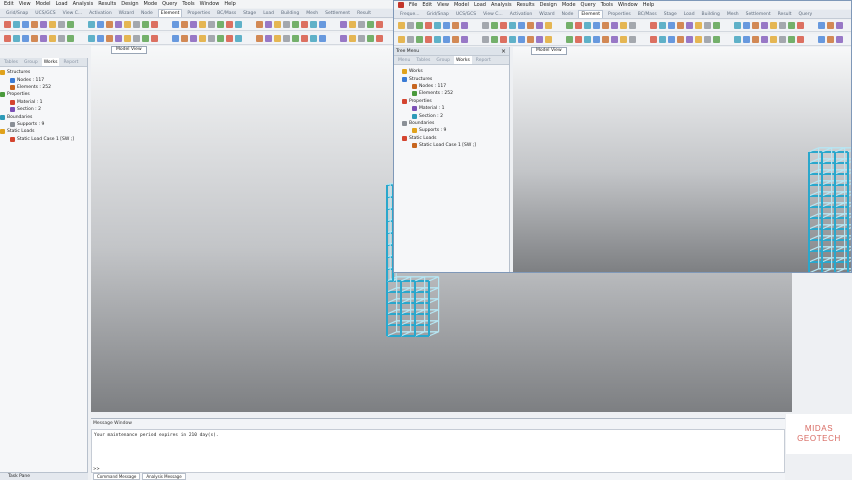  Describe the element at coordinates (37, 124) in the screenshot. I see `tree-item: Supports : 9` at that location.